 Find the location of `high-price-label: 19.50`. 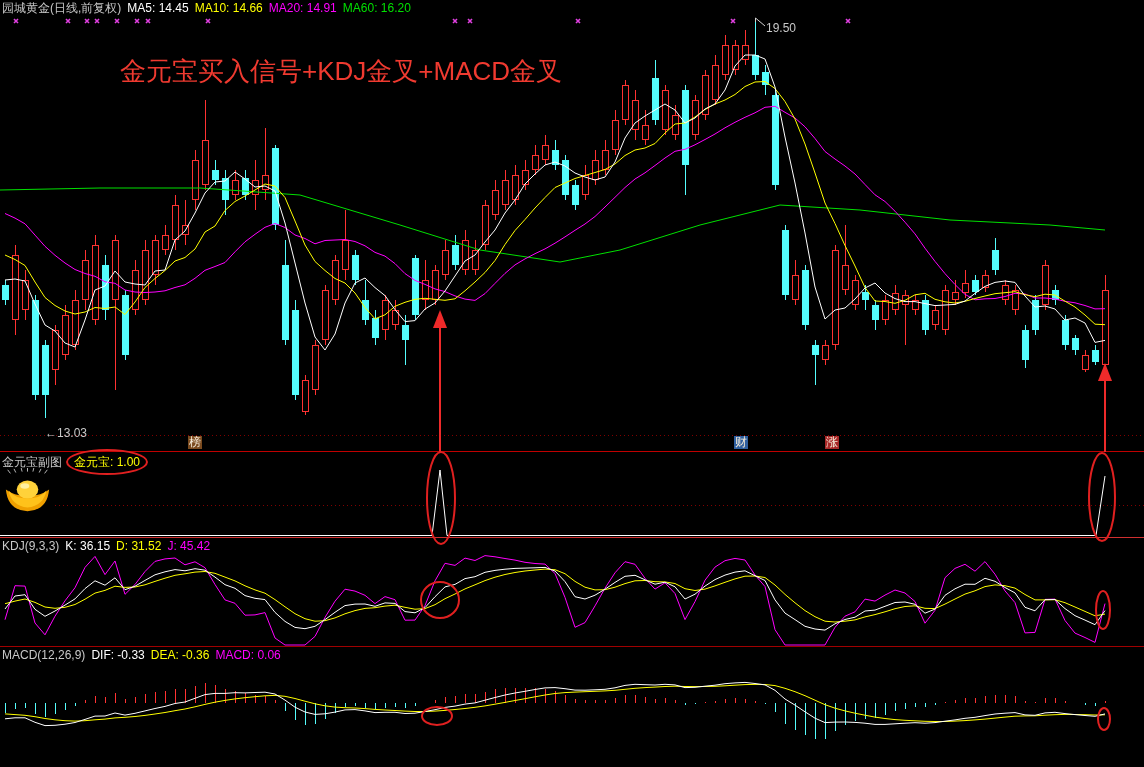

high-price-label: 19.50 is located at coordinates (781, 28).